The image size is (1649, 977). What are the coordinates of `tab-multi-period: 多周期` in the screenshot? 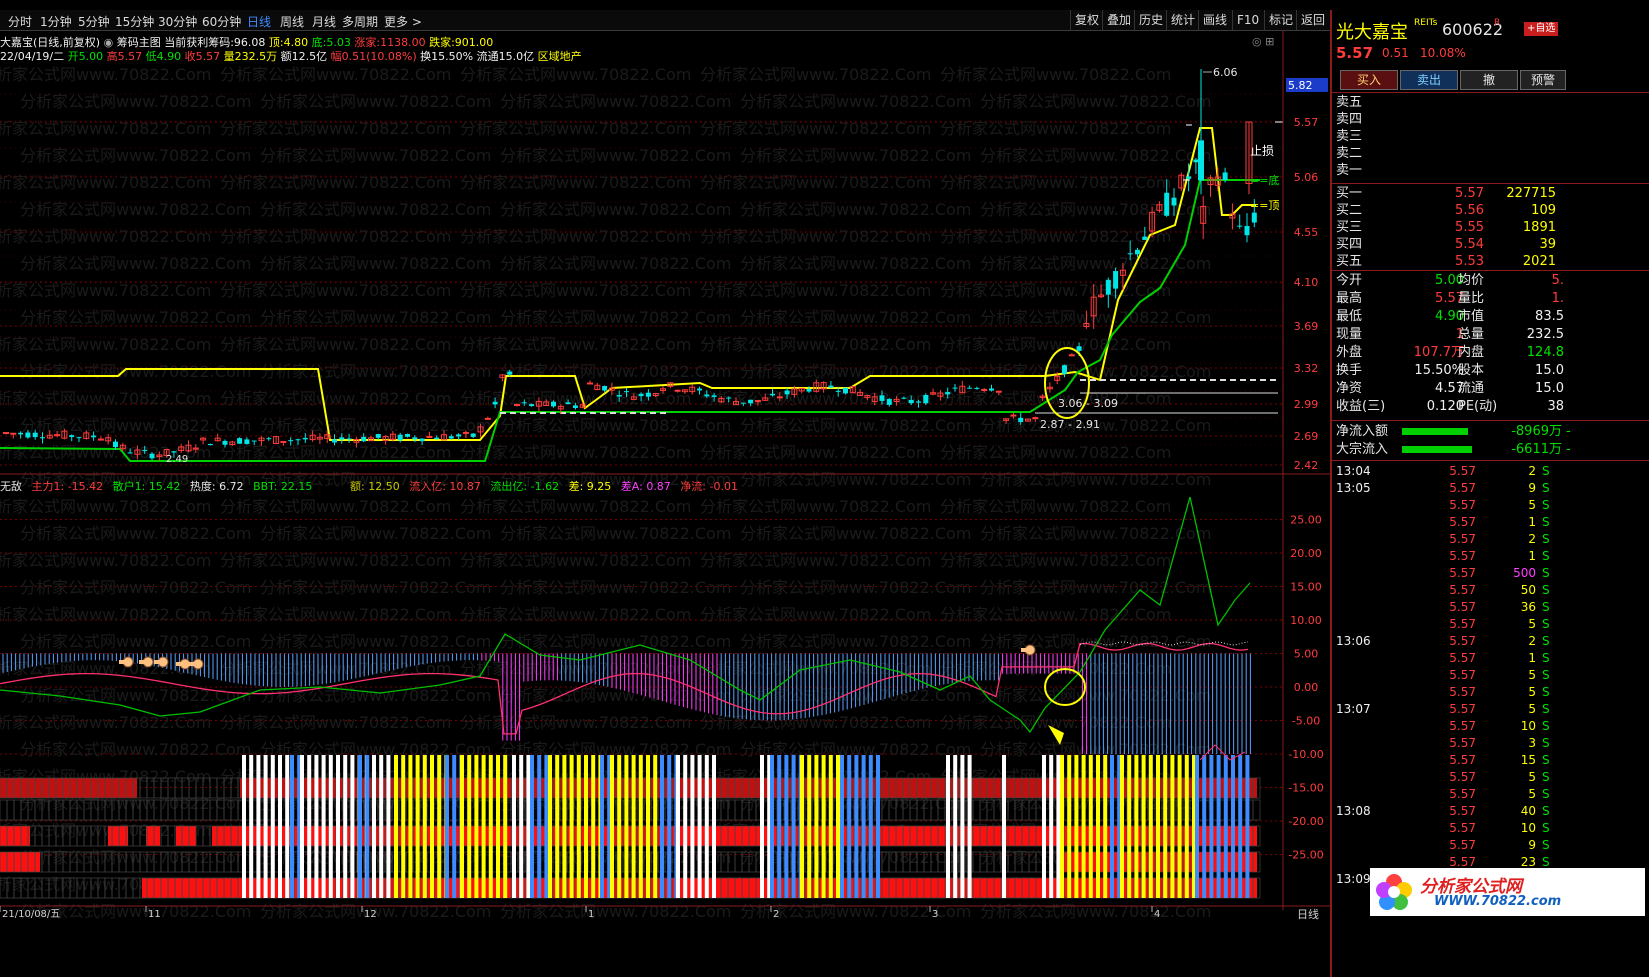 It's located at (360, 21).